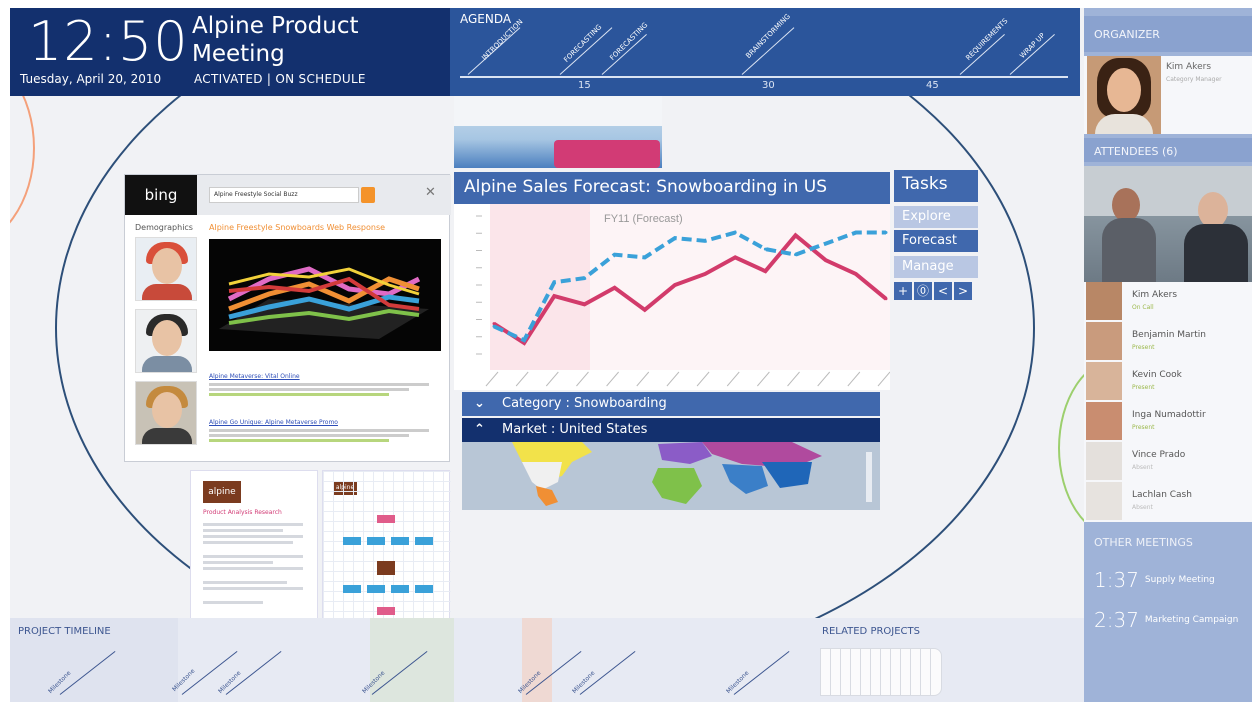 This screenshot has width=1252, height=702. What do you see at coordinates (242, 512) in the screenshot?
I see `document-heading: Product Analysis Research` at bounding box center [242, 512].